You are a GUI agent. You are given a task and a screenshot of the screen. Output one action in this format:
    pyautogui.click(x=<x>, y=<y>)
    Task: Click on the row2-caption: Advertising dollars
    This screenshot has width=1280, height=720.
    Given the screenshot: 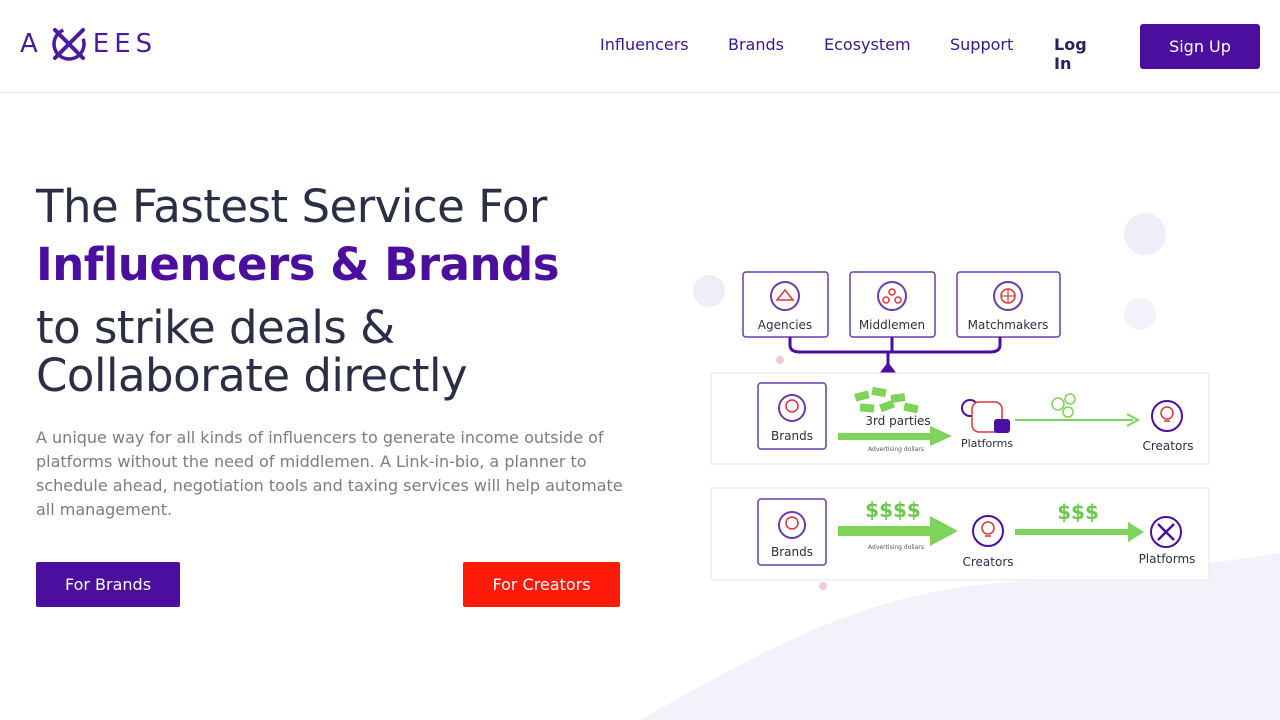 What is the action you would take?
    pyautogui.click(x=896, y=547)
    